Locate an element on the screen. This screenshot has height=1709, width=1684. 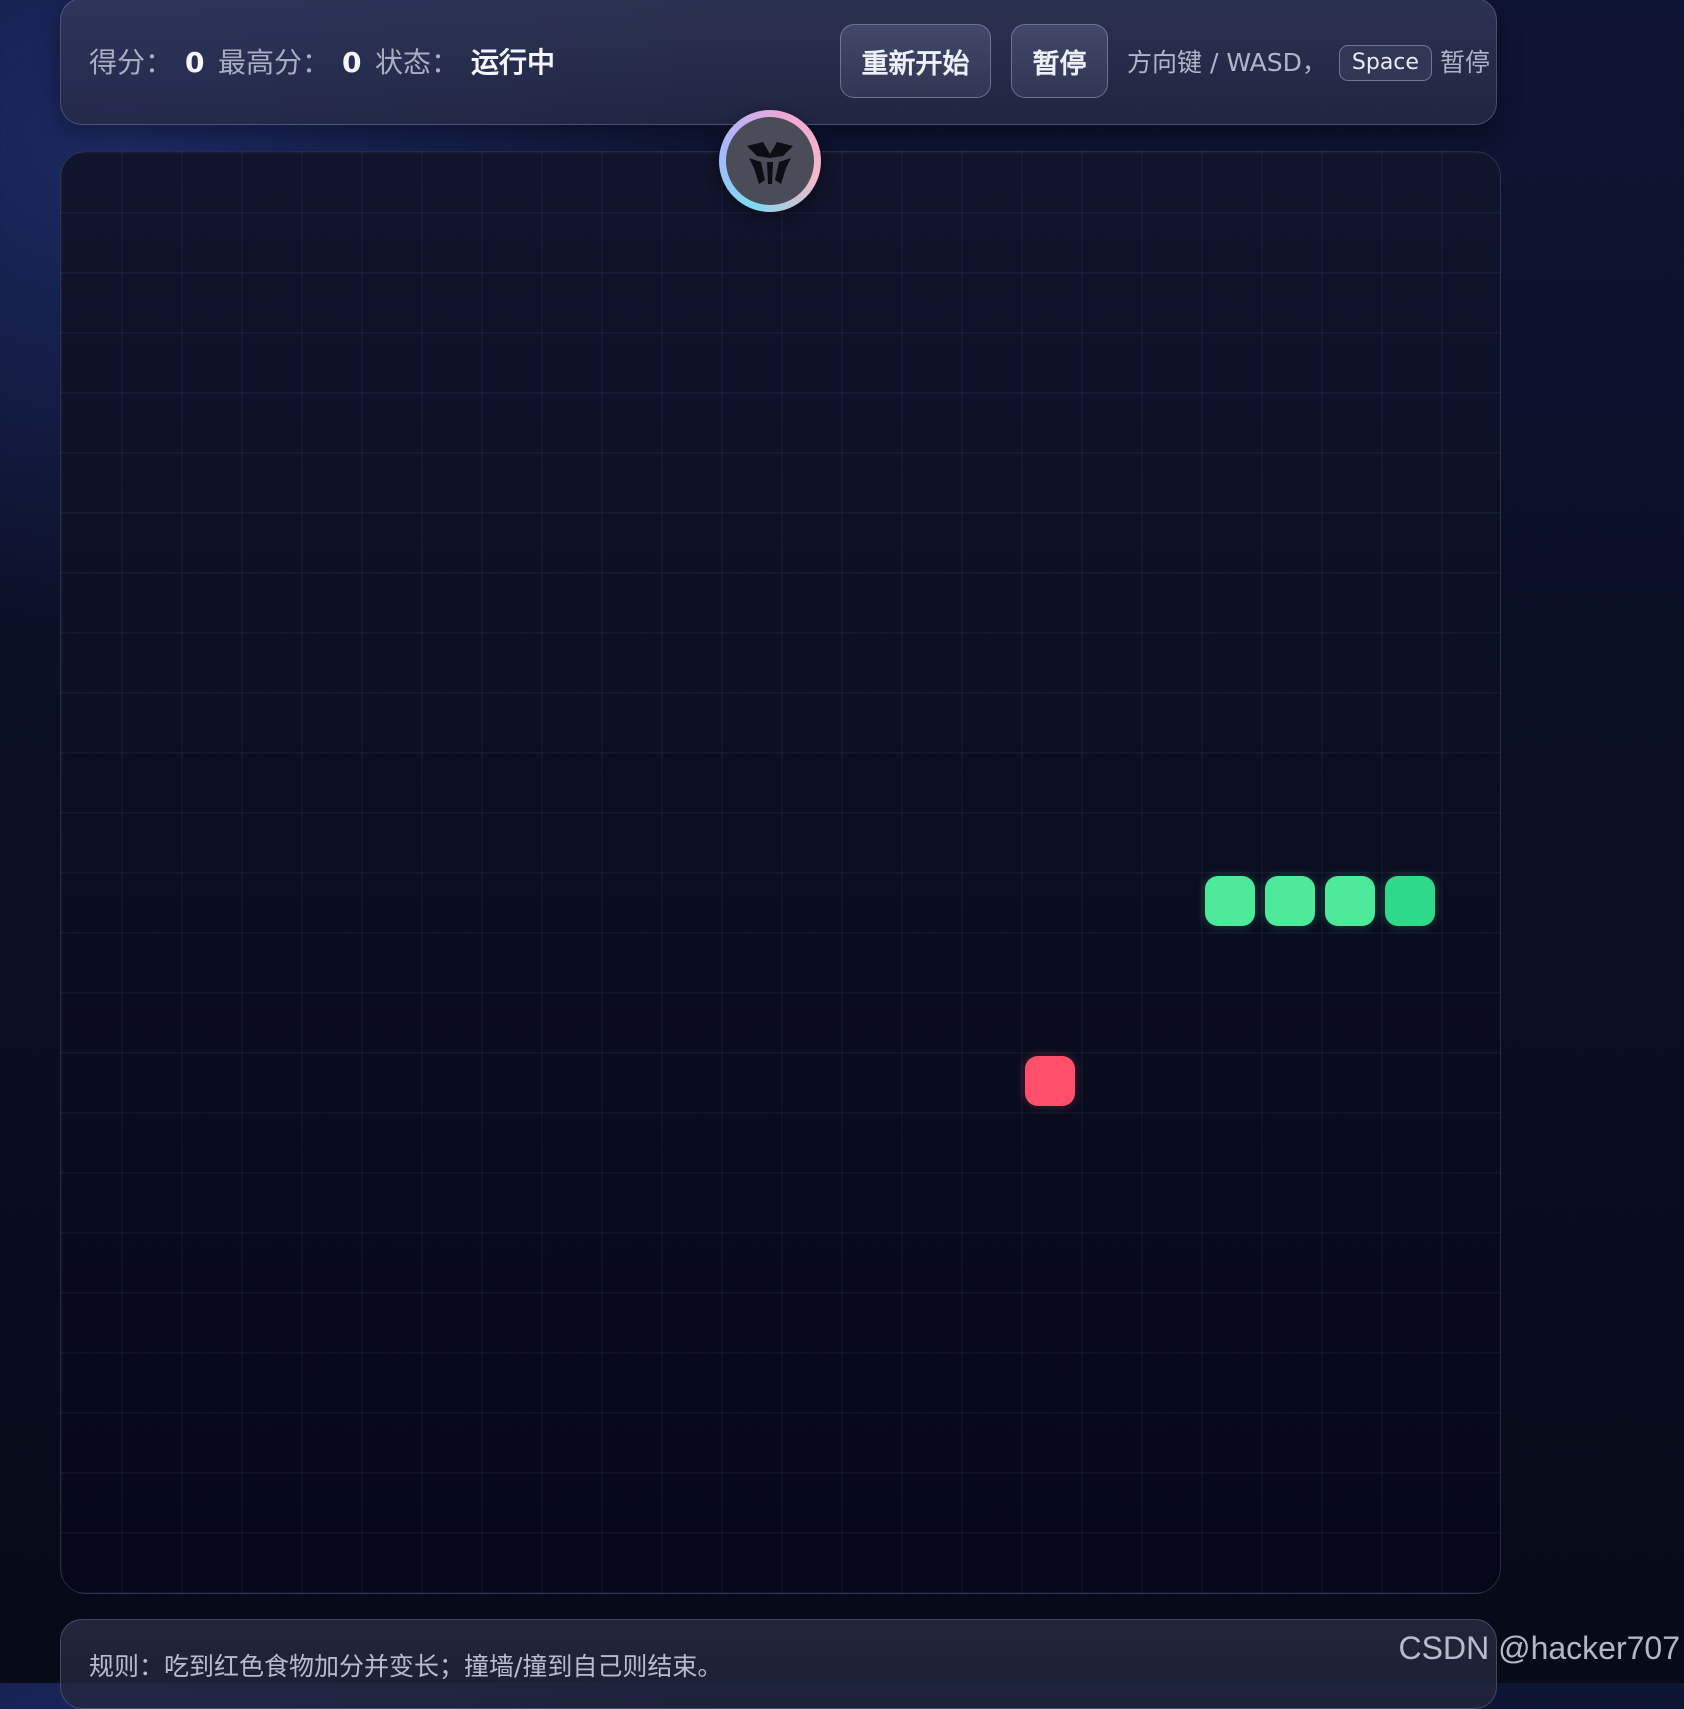
game-status-display: 状态： 运行中 is located at coordinates (465, 63).